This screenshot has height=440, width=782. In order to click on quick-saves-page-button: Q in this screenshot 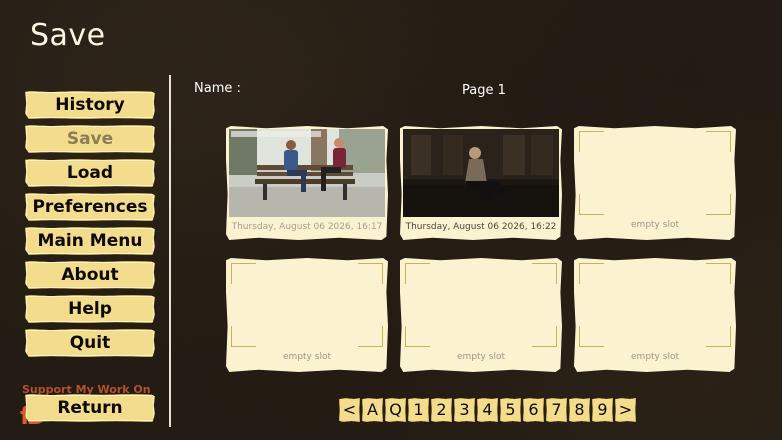, I will do `click(395, 410)`.